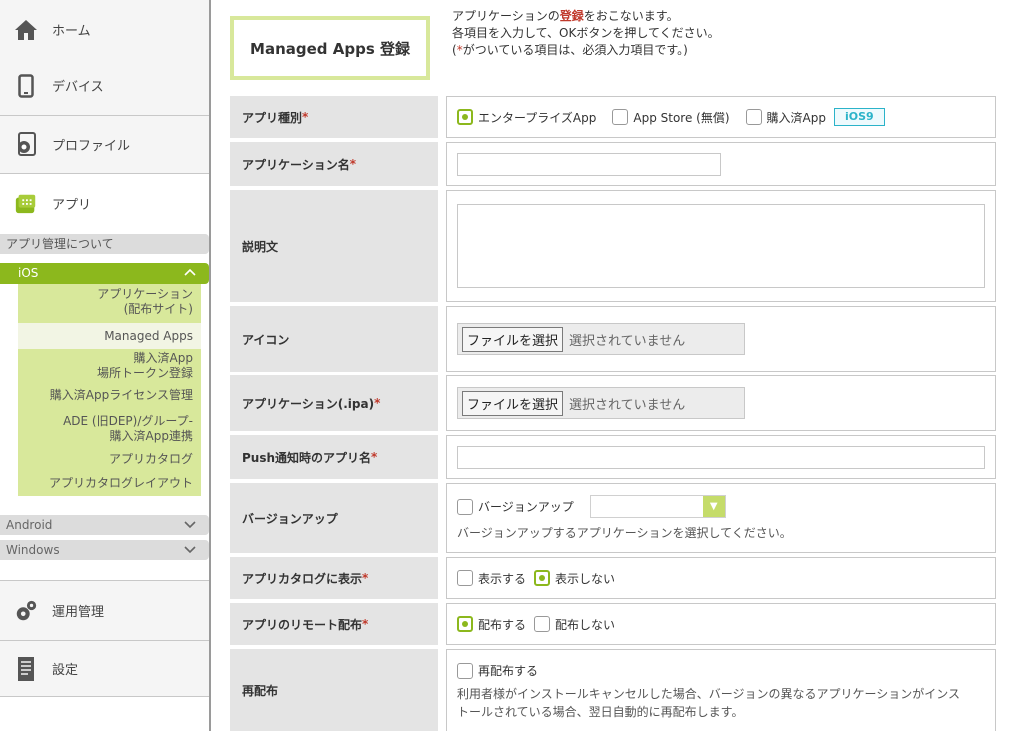  What do you see at coordinates (334, 457) in the screenshot?
I see `label-push-name: Push通知時のアプリ名 *` at bounding box center [334, 457].